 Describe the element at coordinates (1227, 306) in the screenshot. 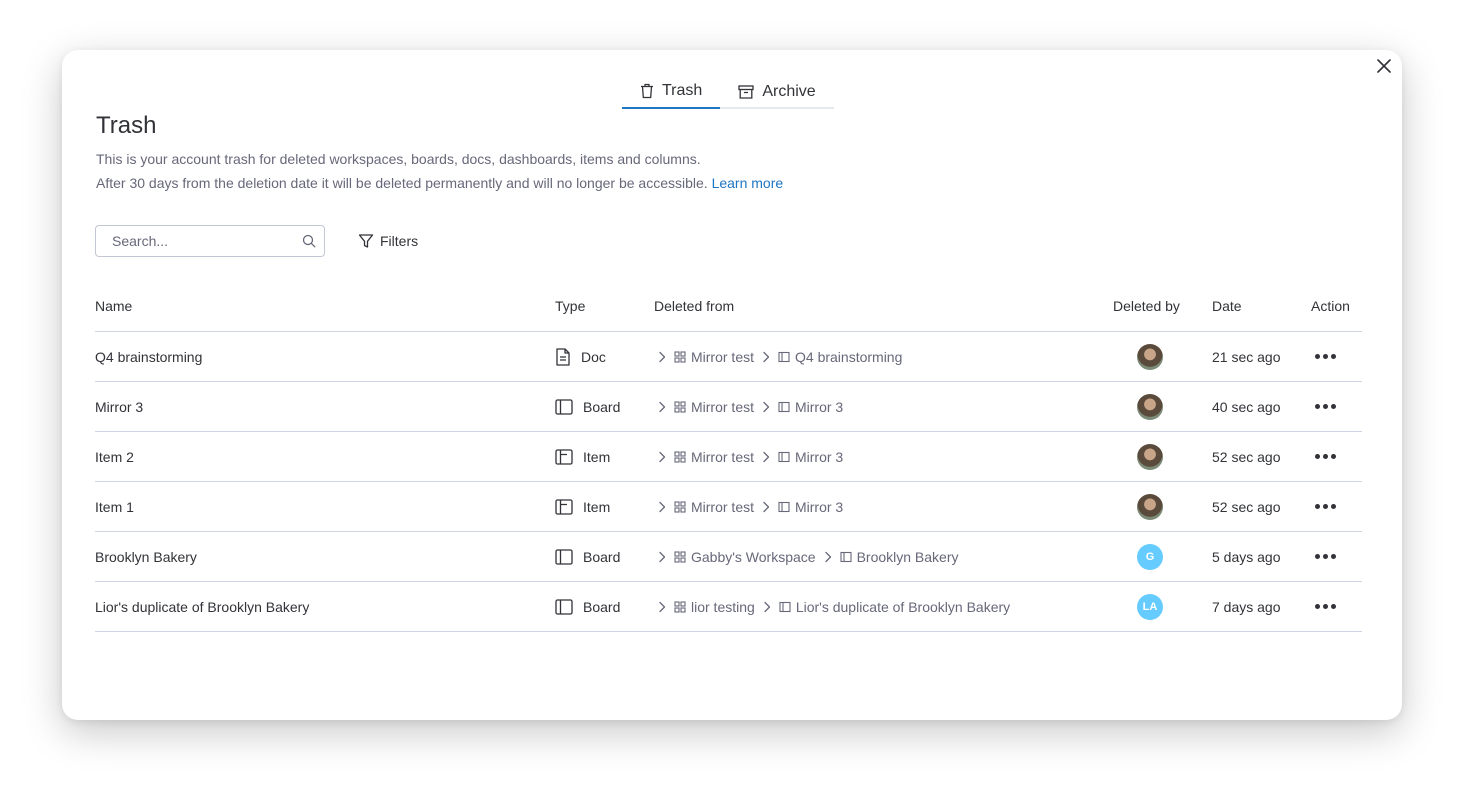

I see `column-header-date: Date` at that location.